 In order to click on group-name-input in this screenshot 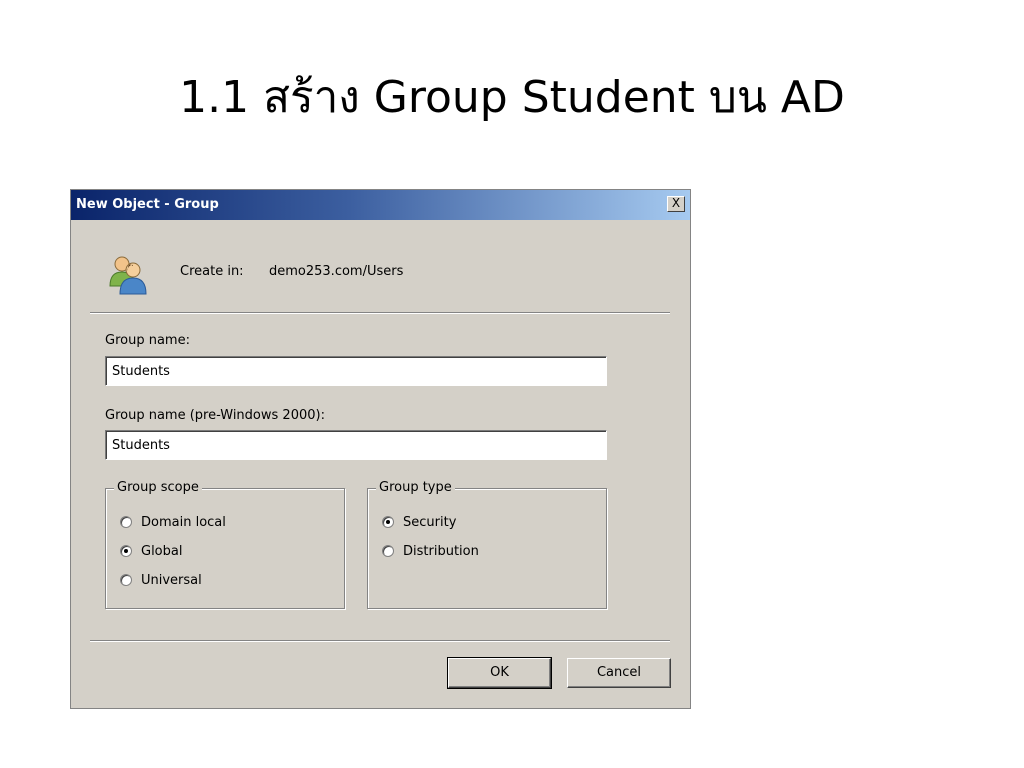, I will do `click(356, 371)`.